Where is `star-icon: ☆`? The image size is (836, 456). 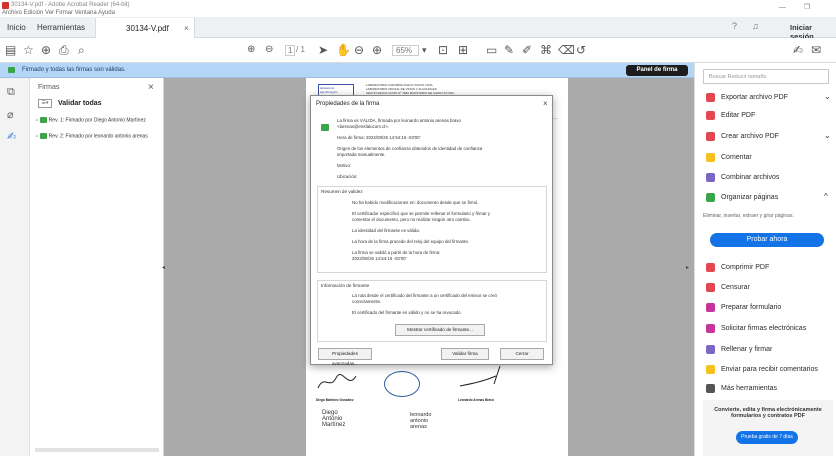 star-icon: ☆ is located at coordinates (28, 50).